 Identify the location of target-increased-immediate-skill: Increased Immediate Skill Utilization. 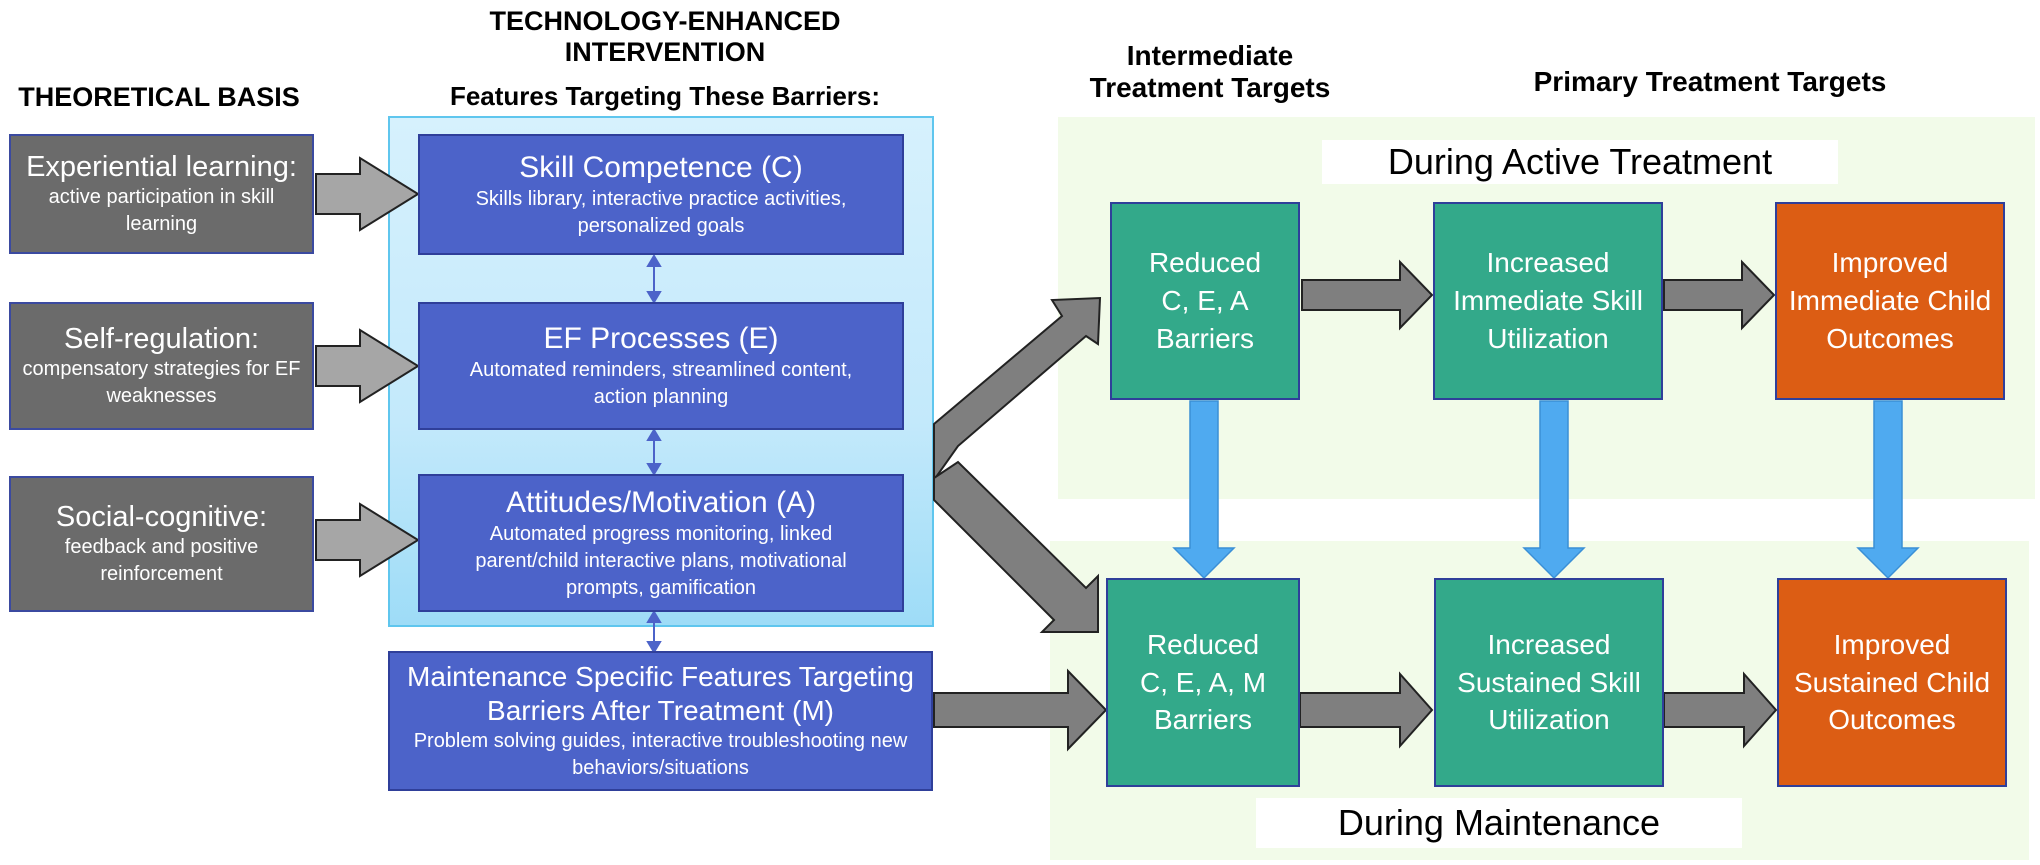
(1548, 301).